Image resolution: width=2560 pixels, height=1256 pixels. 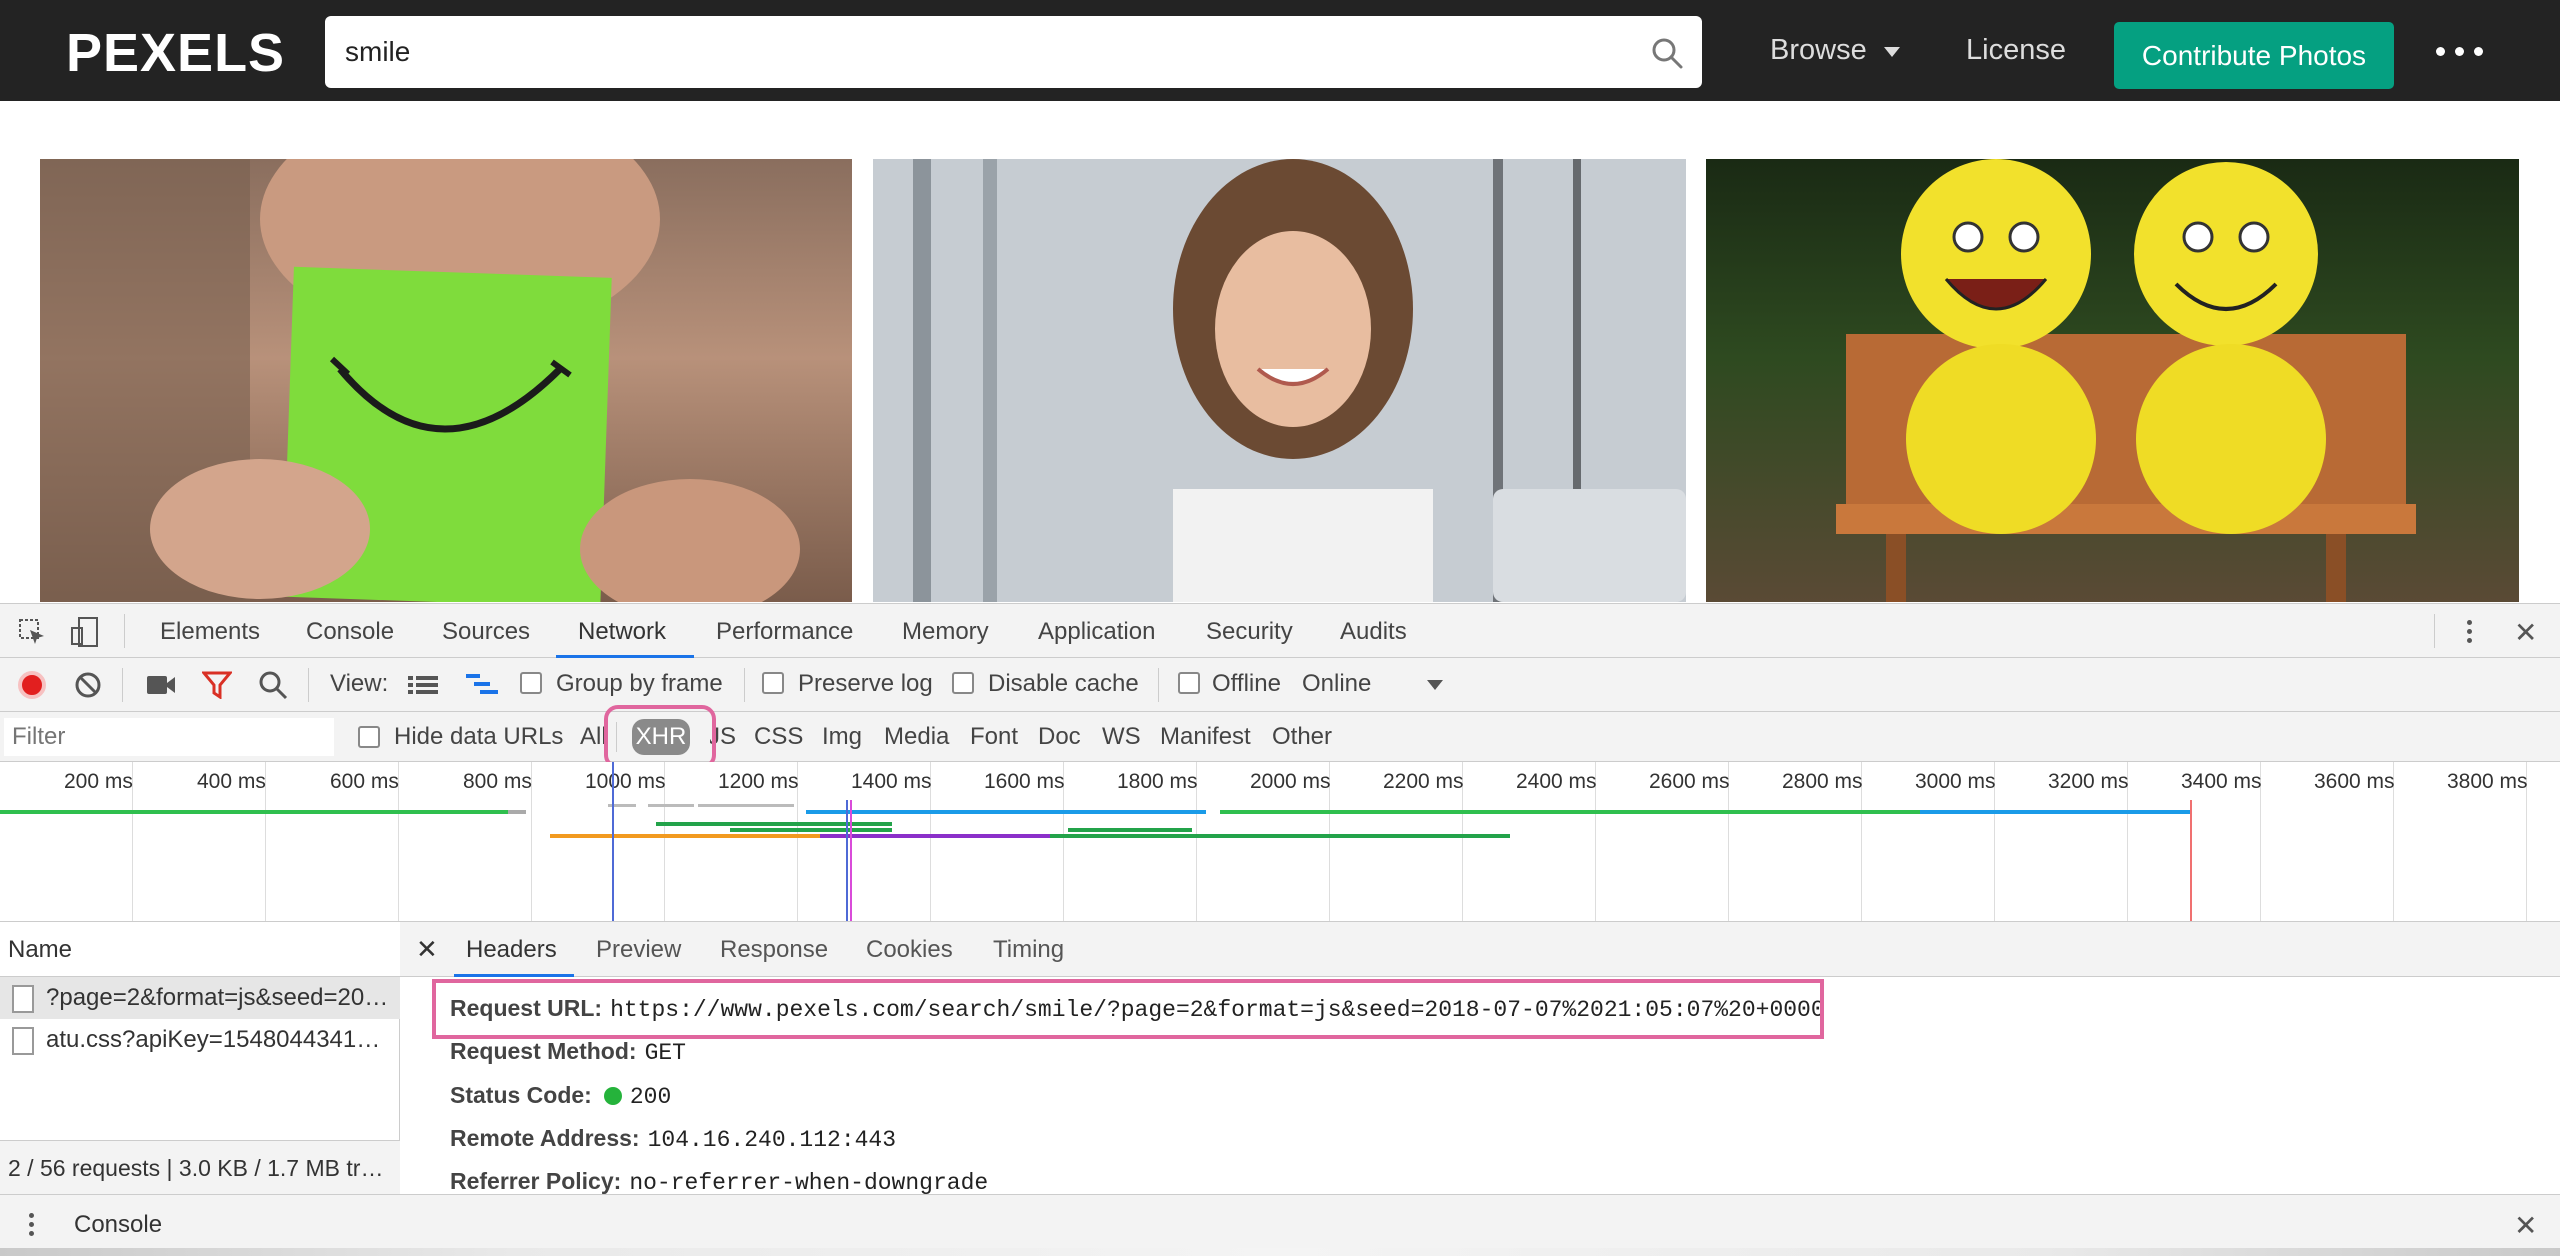 I want to click on header-value: 200, so click(x=650, y=1097).